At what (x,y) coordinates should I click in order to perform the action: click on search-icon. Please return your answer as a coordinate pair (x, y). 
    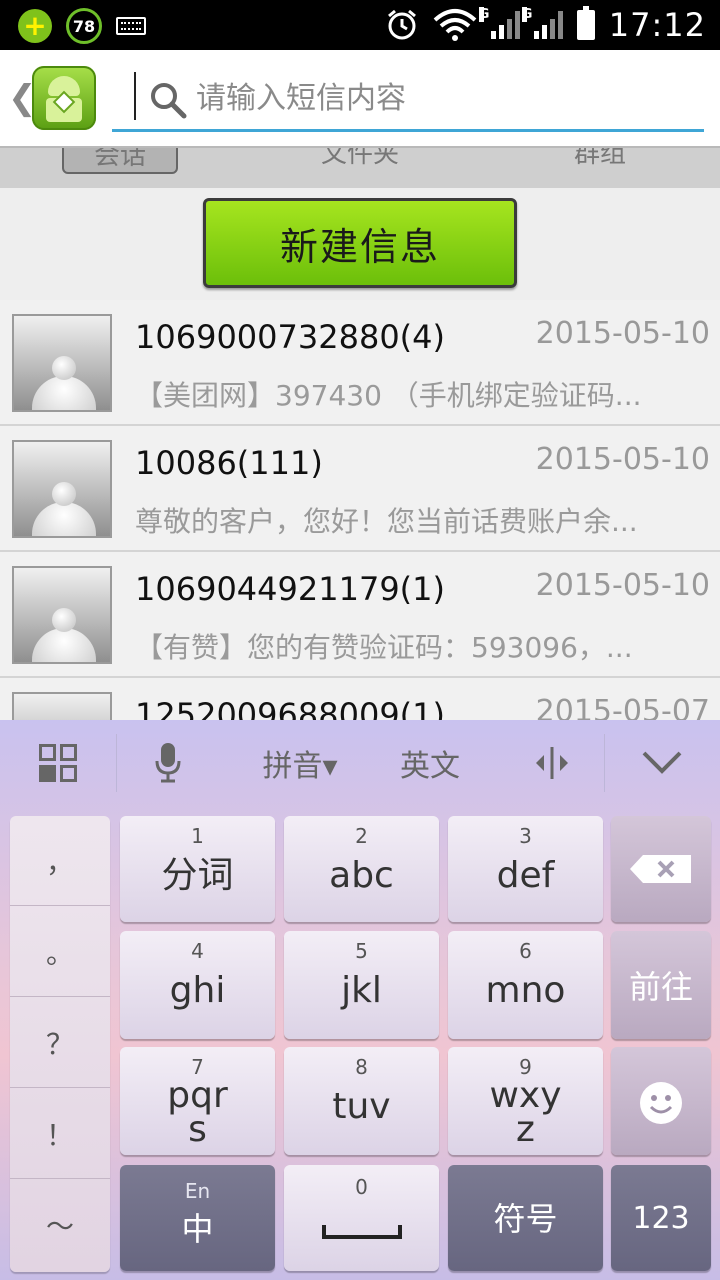
    Looking at the image, I should click on (169, 101).